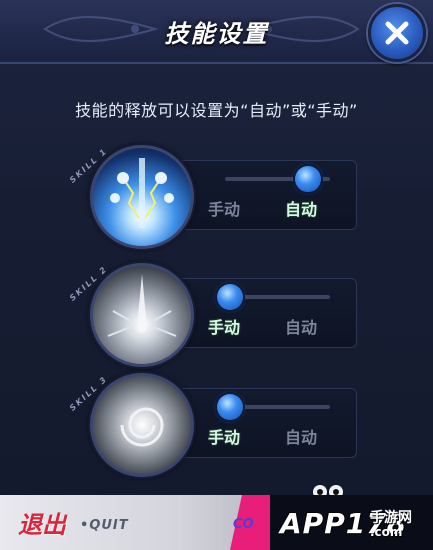  What do you see at coordinates (216, 110) in the screenshot?
I see `settings-description: 技能的释放可以设置为“自动”或“手动”` at bounding box center [216, 110].